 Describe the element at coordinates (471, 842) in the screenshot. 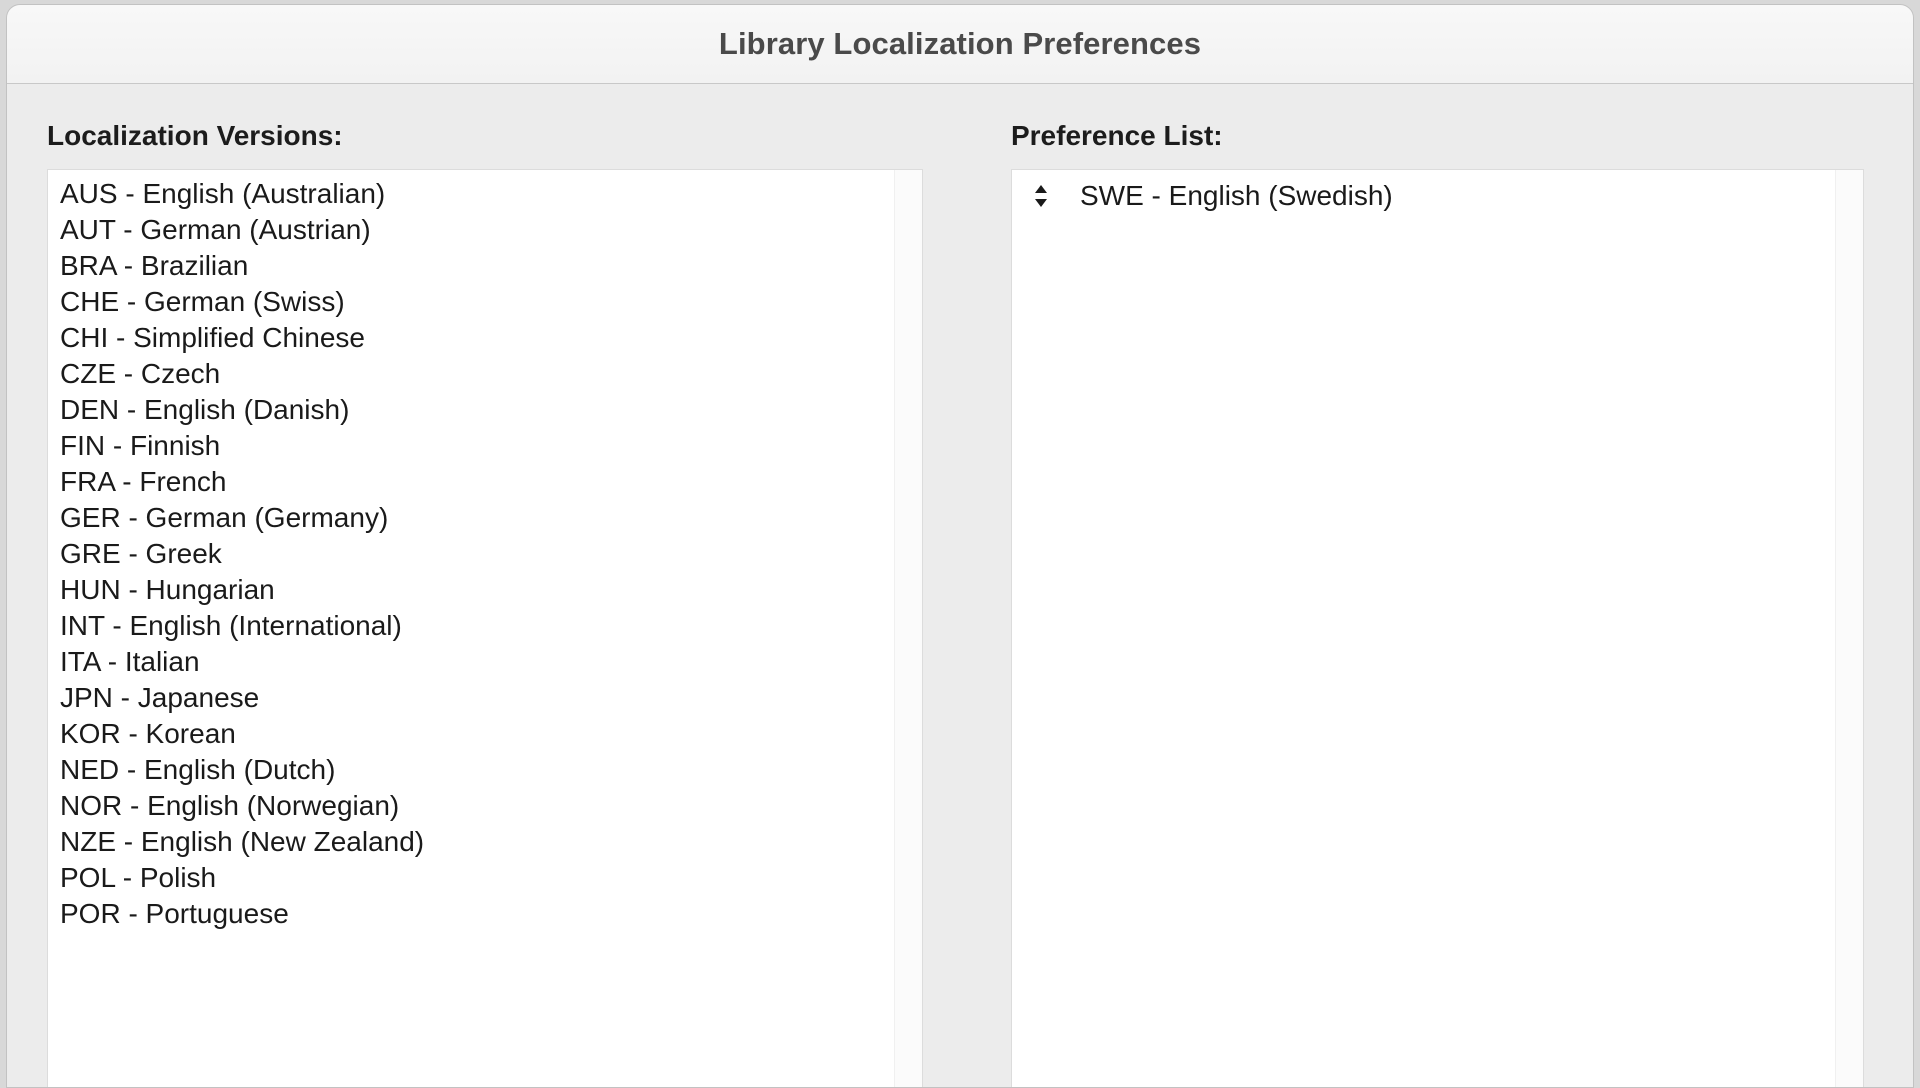

I see `list-item: NZE - English (New Zealand)` at that location.